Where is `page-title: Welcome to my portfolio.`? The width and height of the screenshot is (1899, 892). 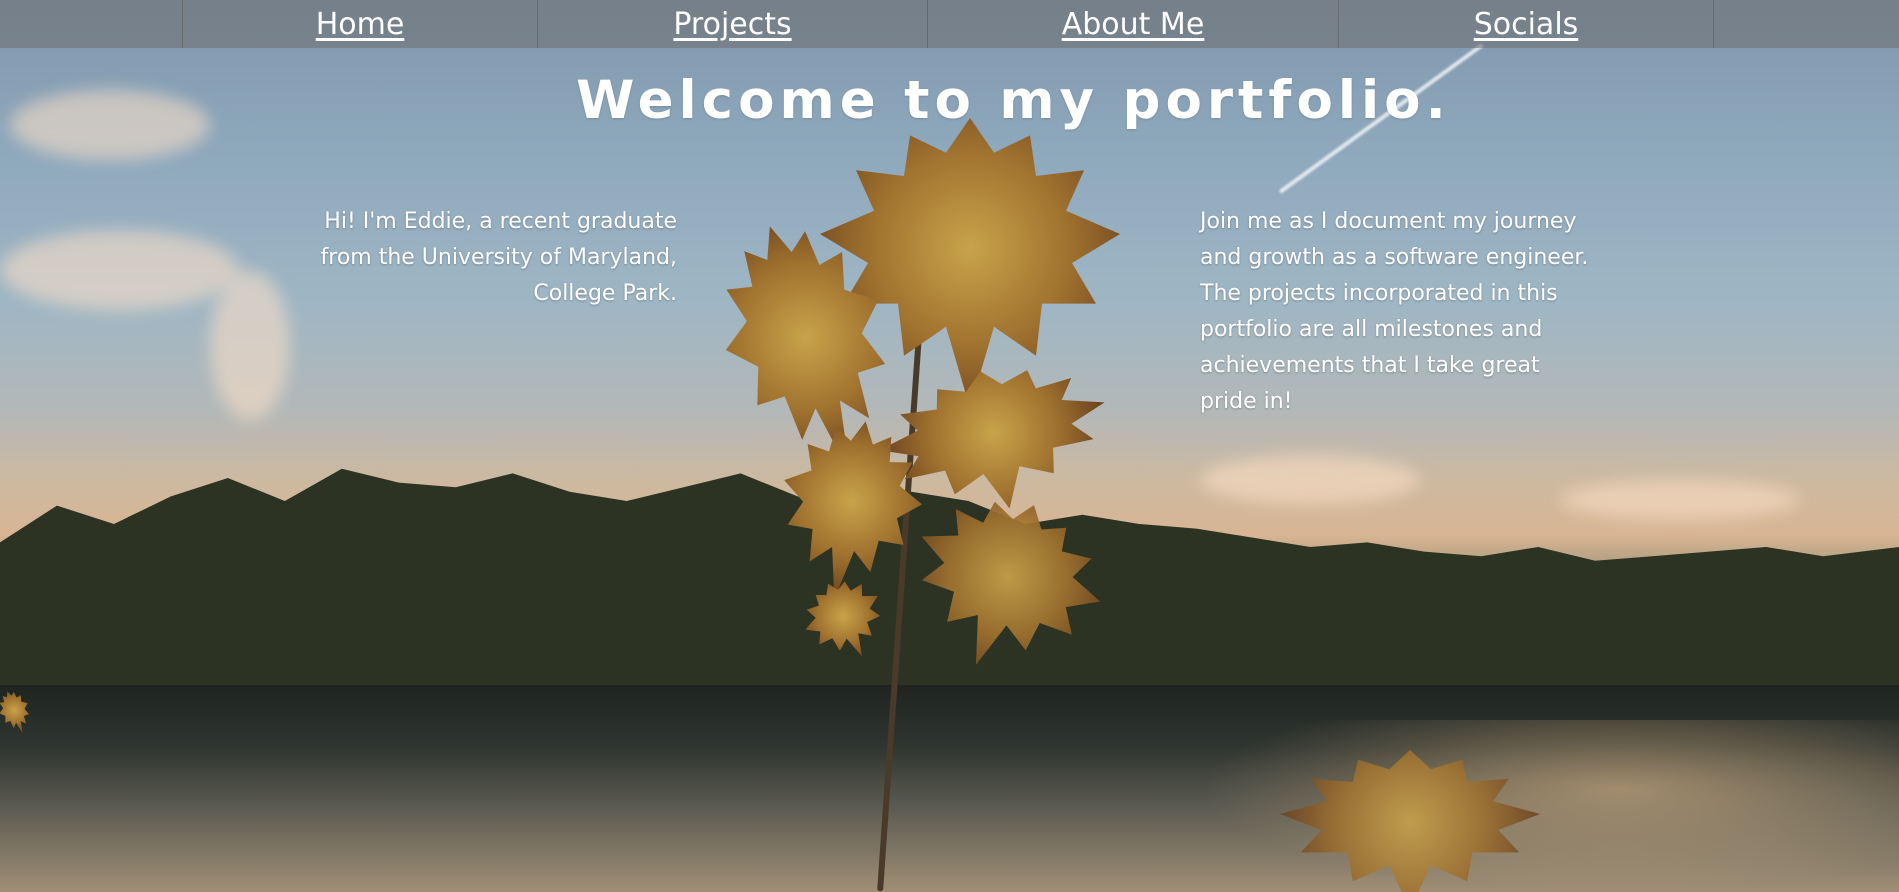
page-title: Welcome to my portfolio. is located at coordinates (1013, 100).